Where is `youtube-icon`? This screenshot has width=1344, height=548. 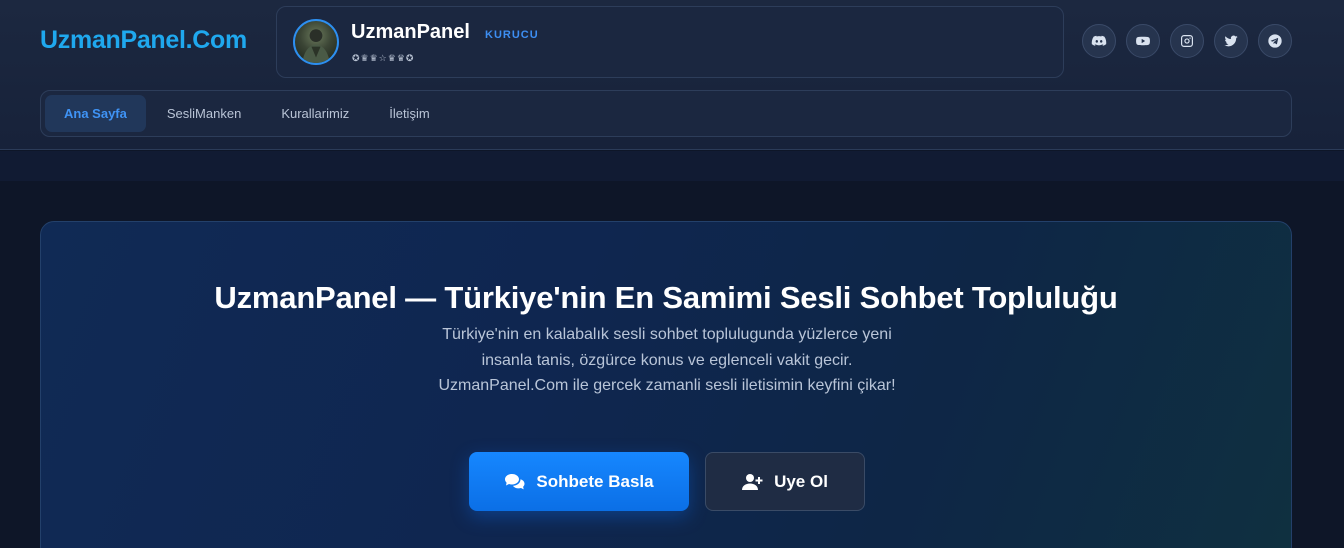
youtube-icon is located at coordinates (1143, 41).